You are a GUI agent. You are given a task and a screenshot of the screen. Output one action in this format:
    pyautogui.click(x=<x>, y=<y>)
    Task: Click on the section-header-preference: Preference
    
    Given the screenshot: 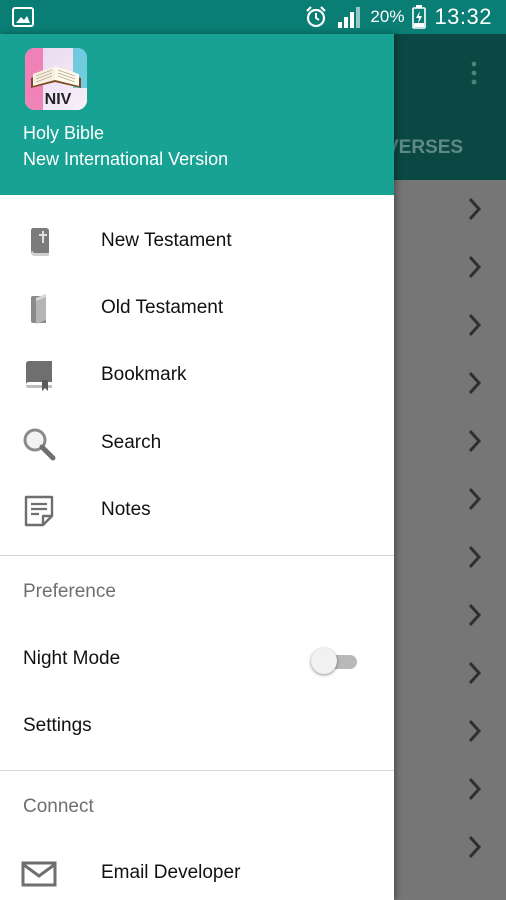 What is the action you would take?
    pyautogui.click(x=69, y=591)
    